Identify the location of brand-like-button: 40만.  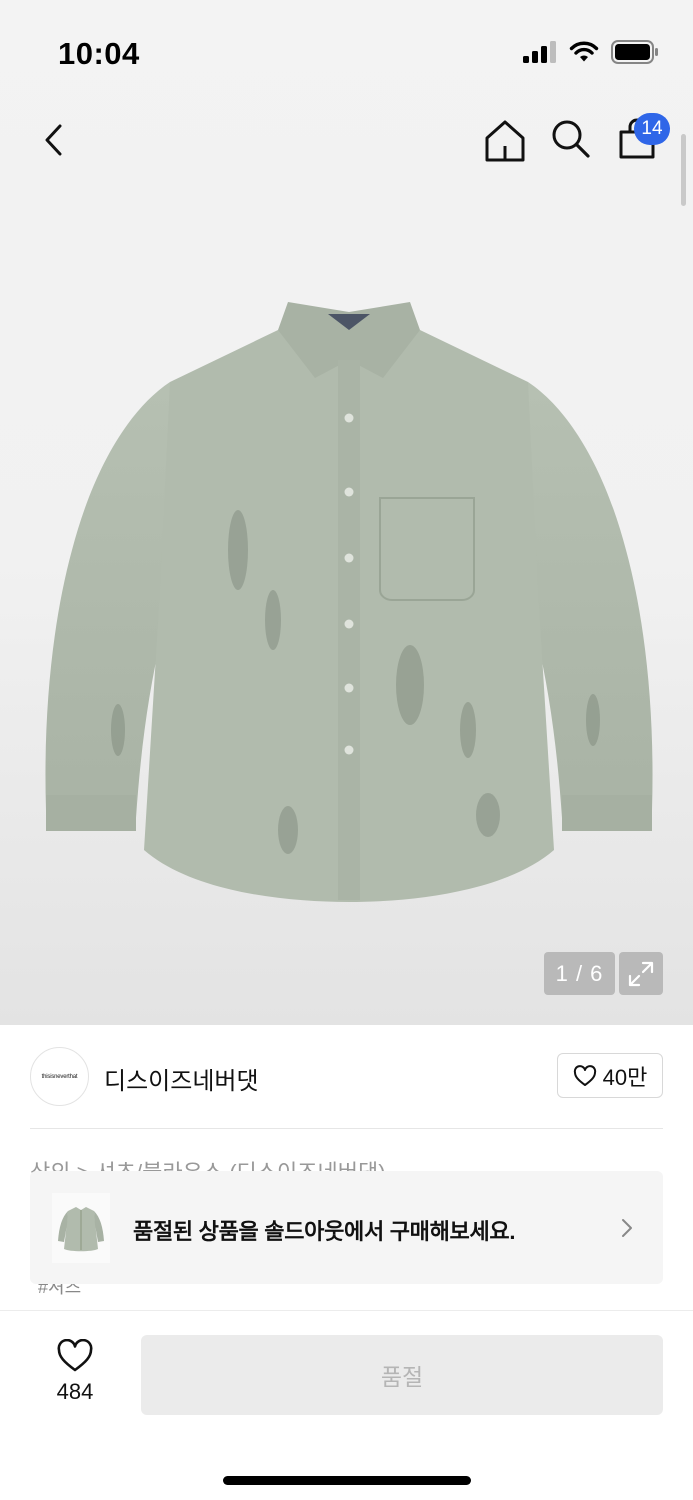
(610, 1075).